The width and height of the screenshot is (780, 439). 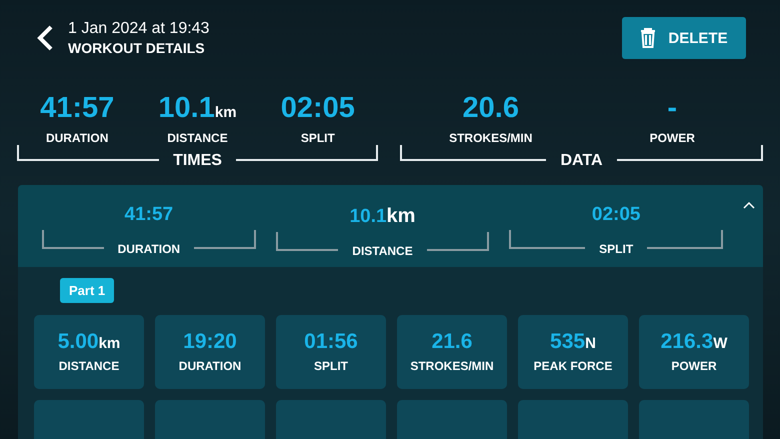 I want to click on caret-icon, so click(x=749, y=204).